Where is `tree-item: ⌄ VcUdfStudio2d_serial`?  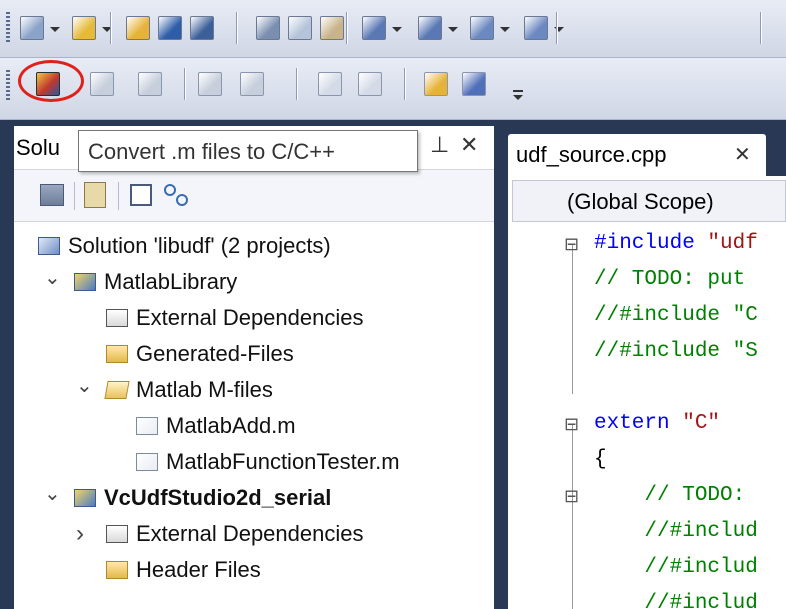
tree-item: ⌄ VcUdfStudio2d_serial is located at coordinates (254, 498).